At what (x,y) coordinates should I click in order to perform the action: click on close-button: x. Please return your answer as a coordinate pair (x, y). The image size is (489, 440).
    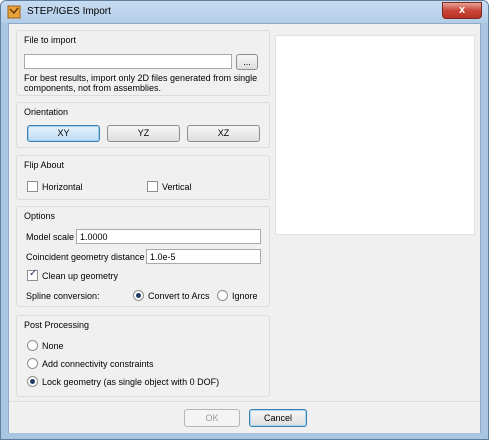
    Looking at the image, I should click on (462, 10).